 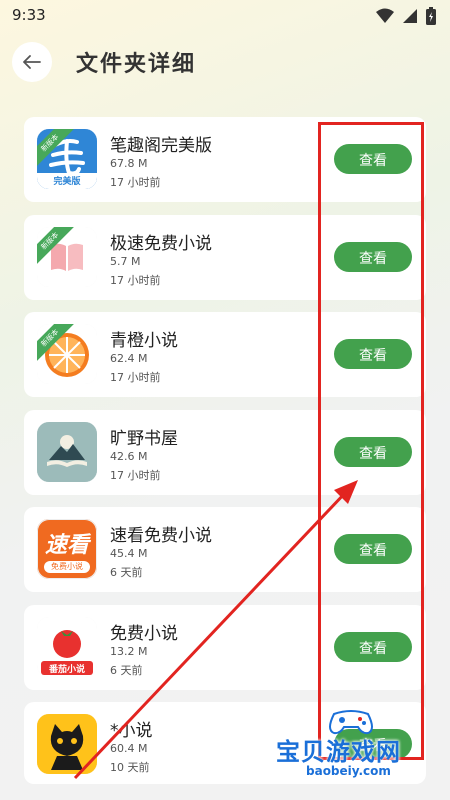 What do you see at coordinates (129, 456) in the screenshot?
I see `app-size: 42.6 M` at bounding box center [129, 456].